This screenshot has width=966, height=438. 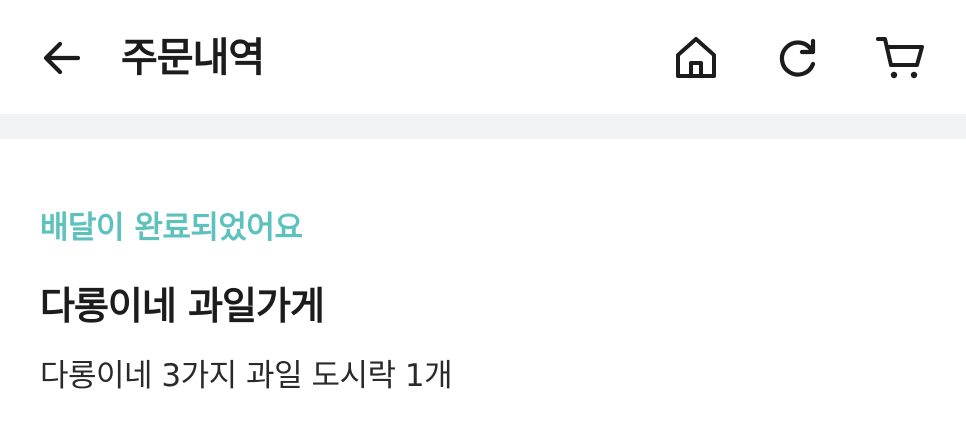 I want to click on section-divider, so click(x=483, y=126).